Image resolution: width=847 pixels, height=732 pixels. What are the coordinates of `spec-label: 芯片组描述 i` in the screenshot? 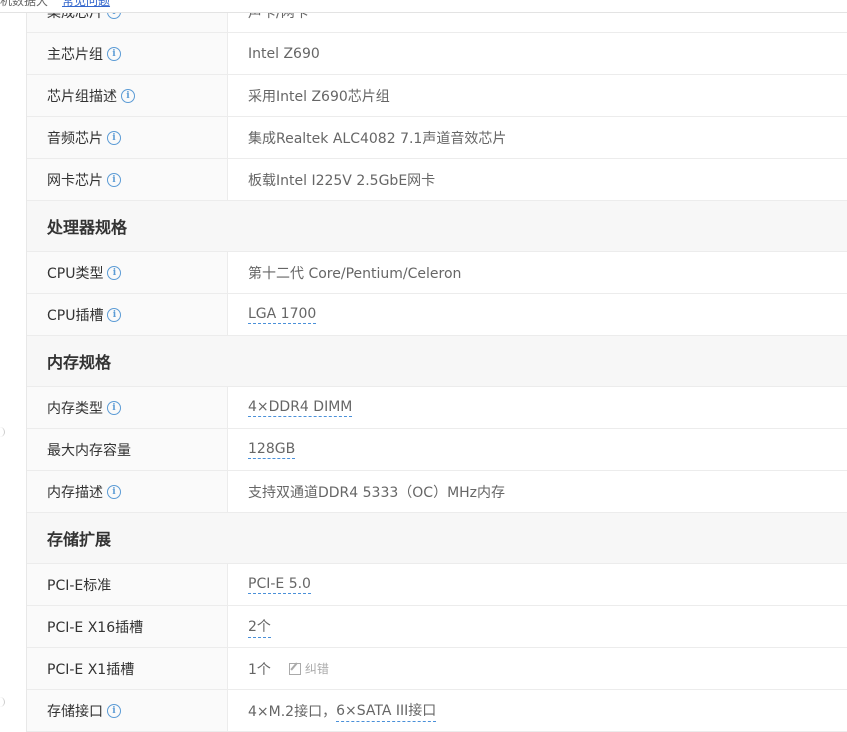 It's located at (127, 95).